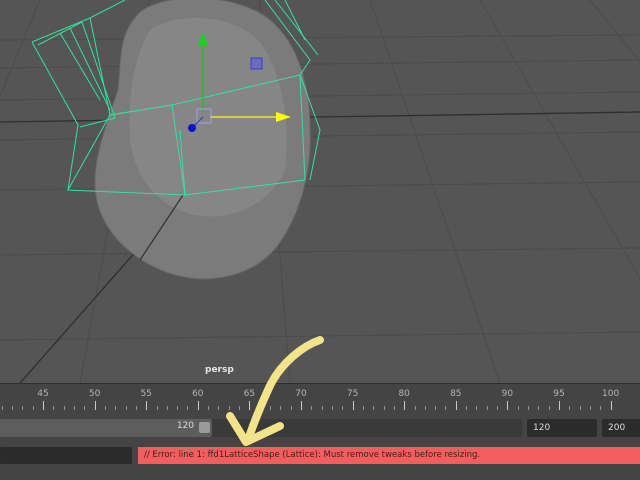 The image size is (640, 480). I want to click on command-input, so click(66, 455).